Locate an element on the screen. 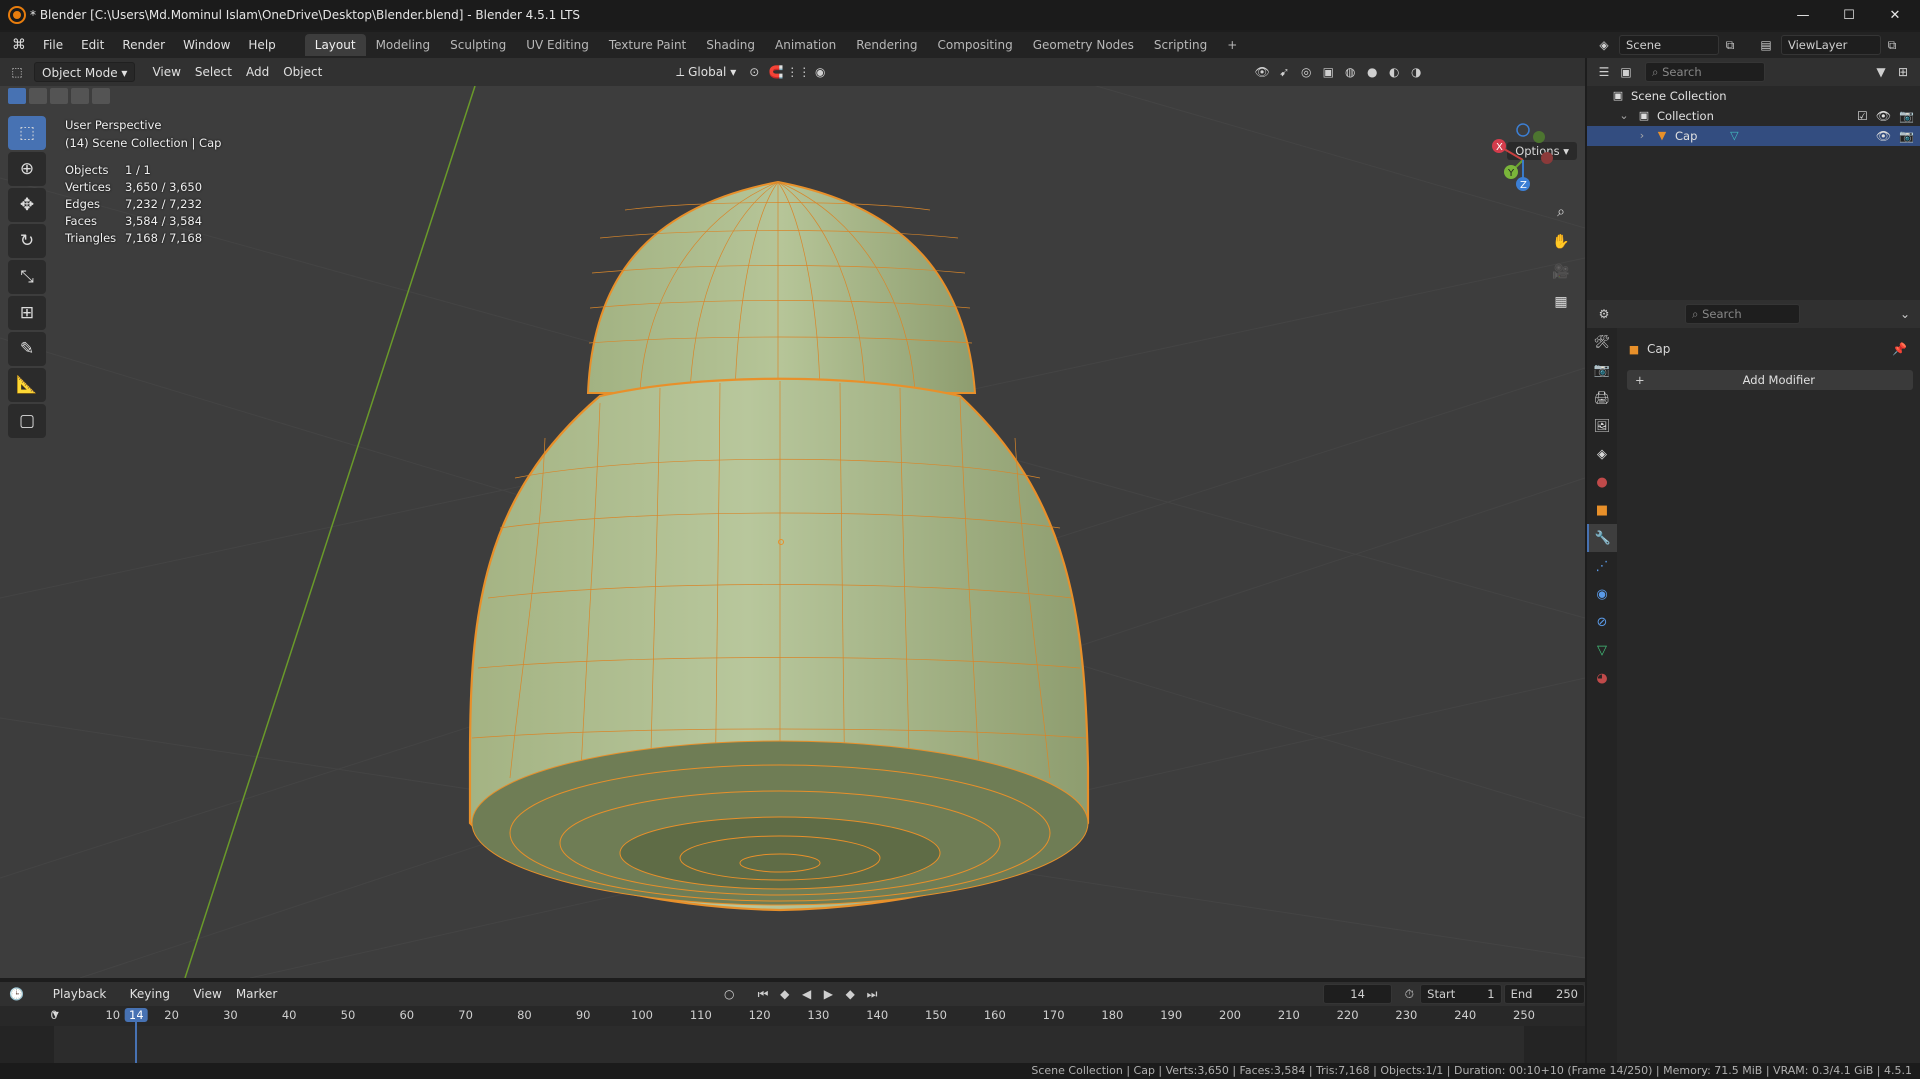 This screenshot has height=1079, width=1920. select-intersect-button is located at coordinates (101, 96).